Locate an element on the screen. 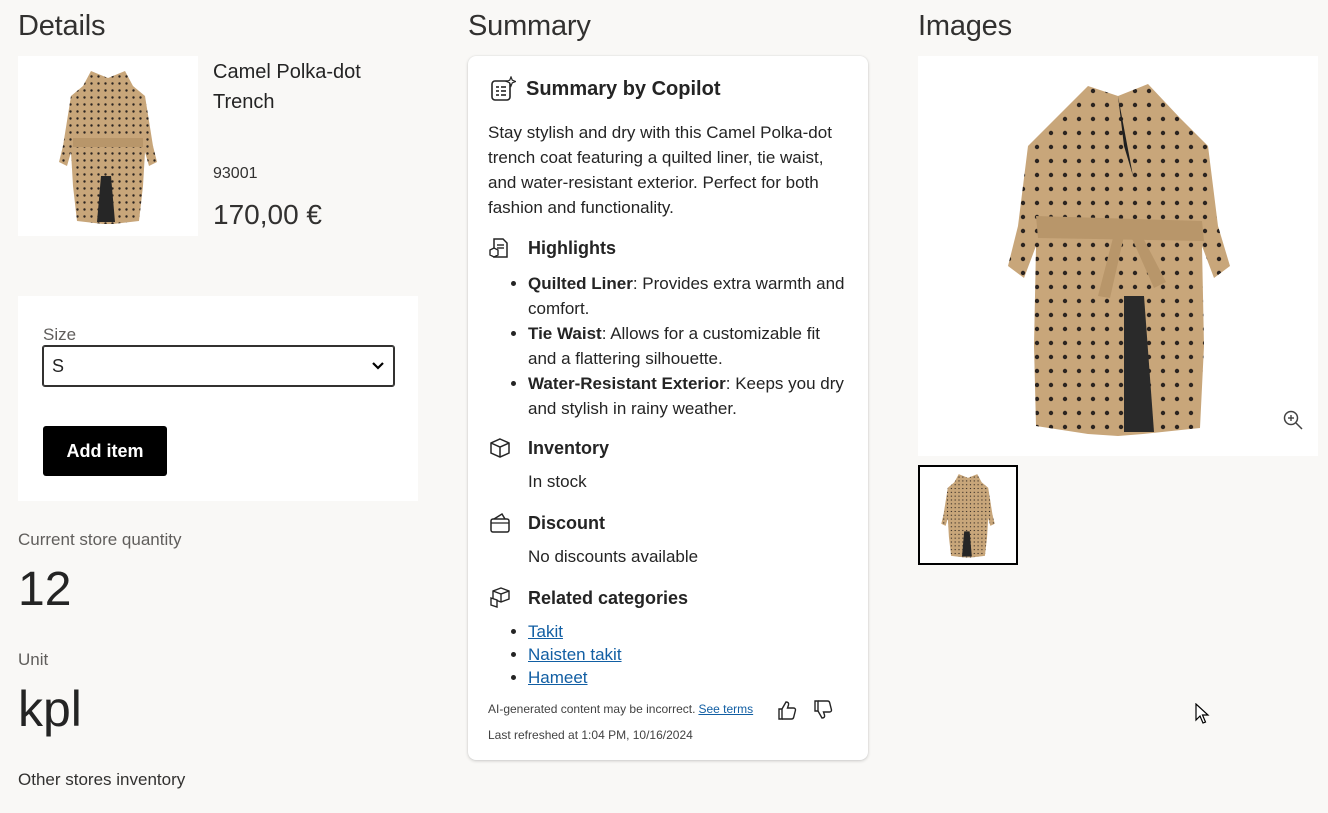  list-item: Takit is located at coordinates (575, 631).